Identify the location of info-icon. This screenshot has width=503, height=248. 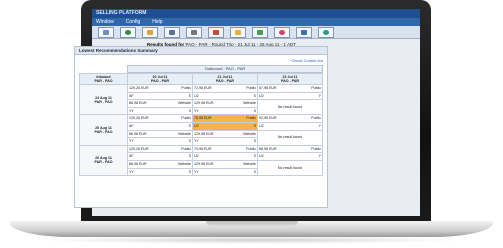
(326, 32).